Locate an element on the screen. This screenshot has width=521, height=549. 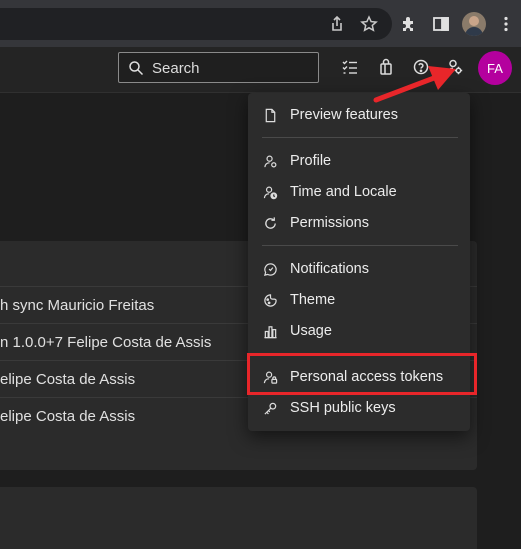
browser-profile-avatar is located at coordinates (474, 24).